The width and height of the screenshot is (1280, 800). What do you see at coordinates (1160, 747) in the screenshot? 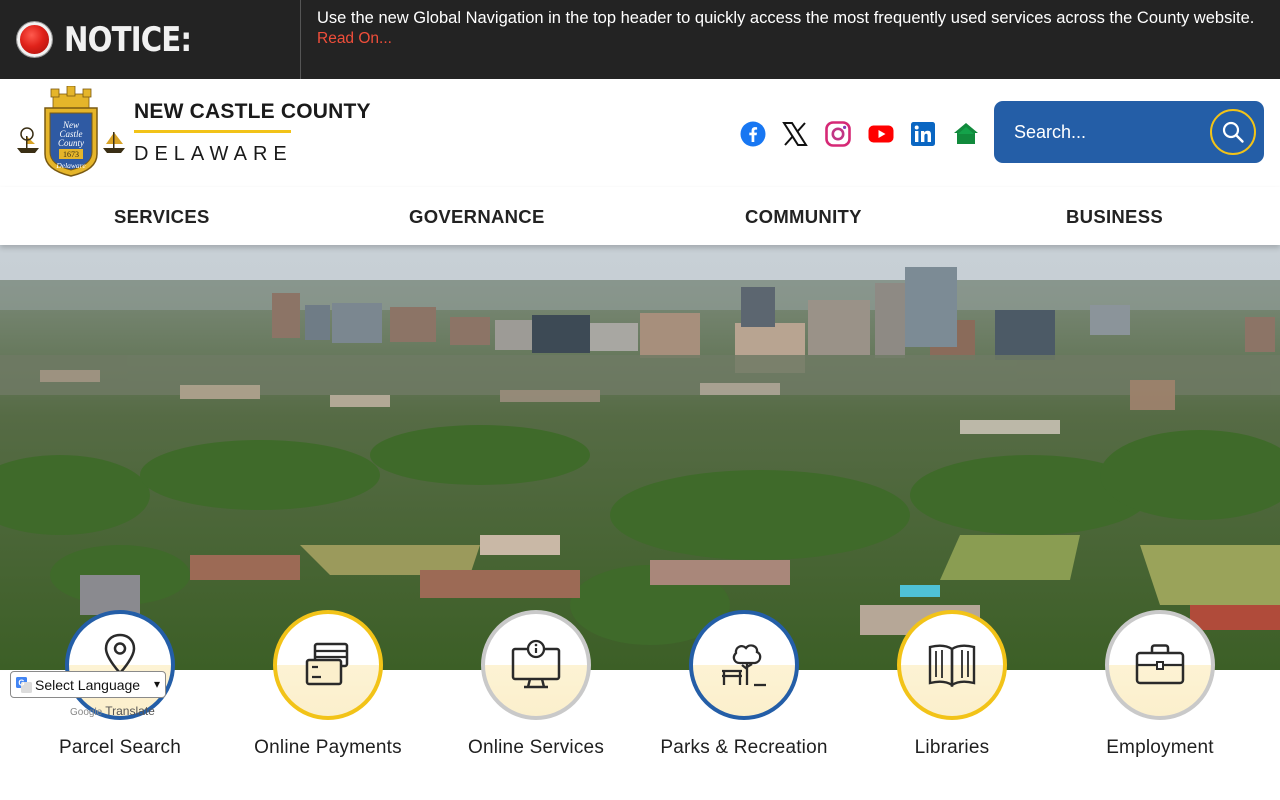
I see `quick-link-label: Employment` at bounding box center [1160, 747].